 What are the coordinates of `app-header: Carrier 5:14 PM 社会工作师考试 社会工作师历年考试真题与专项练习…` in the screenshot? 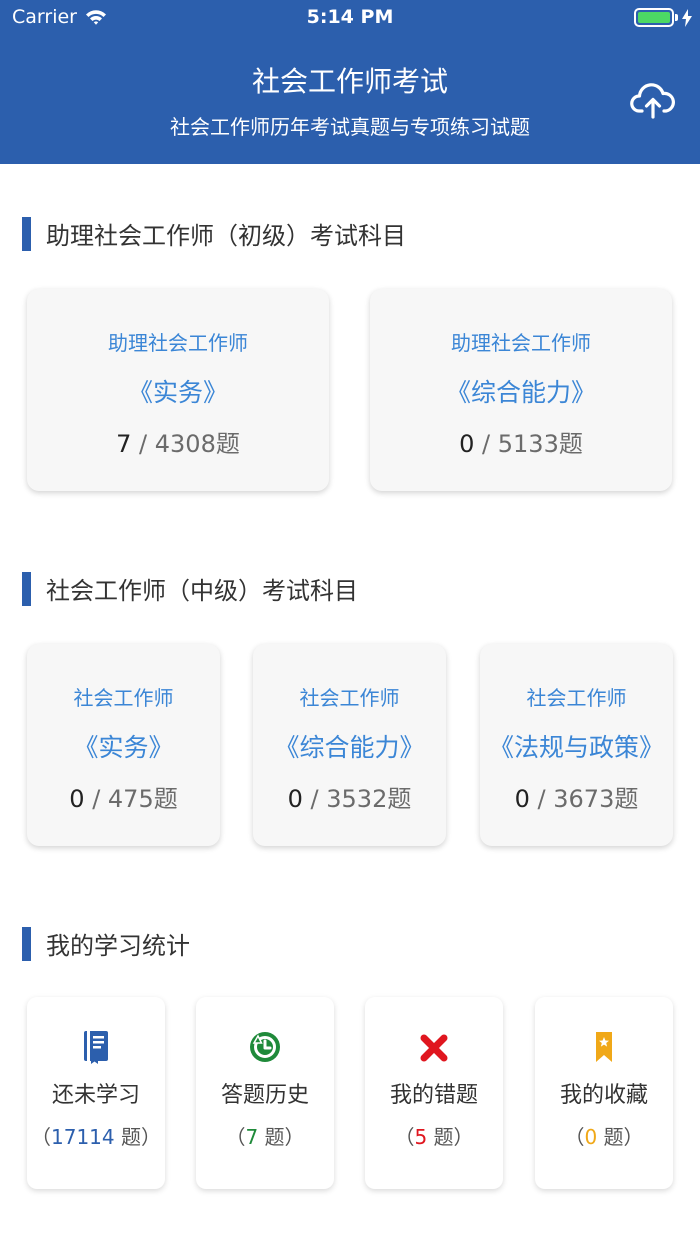 It's located at (350, 82).